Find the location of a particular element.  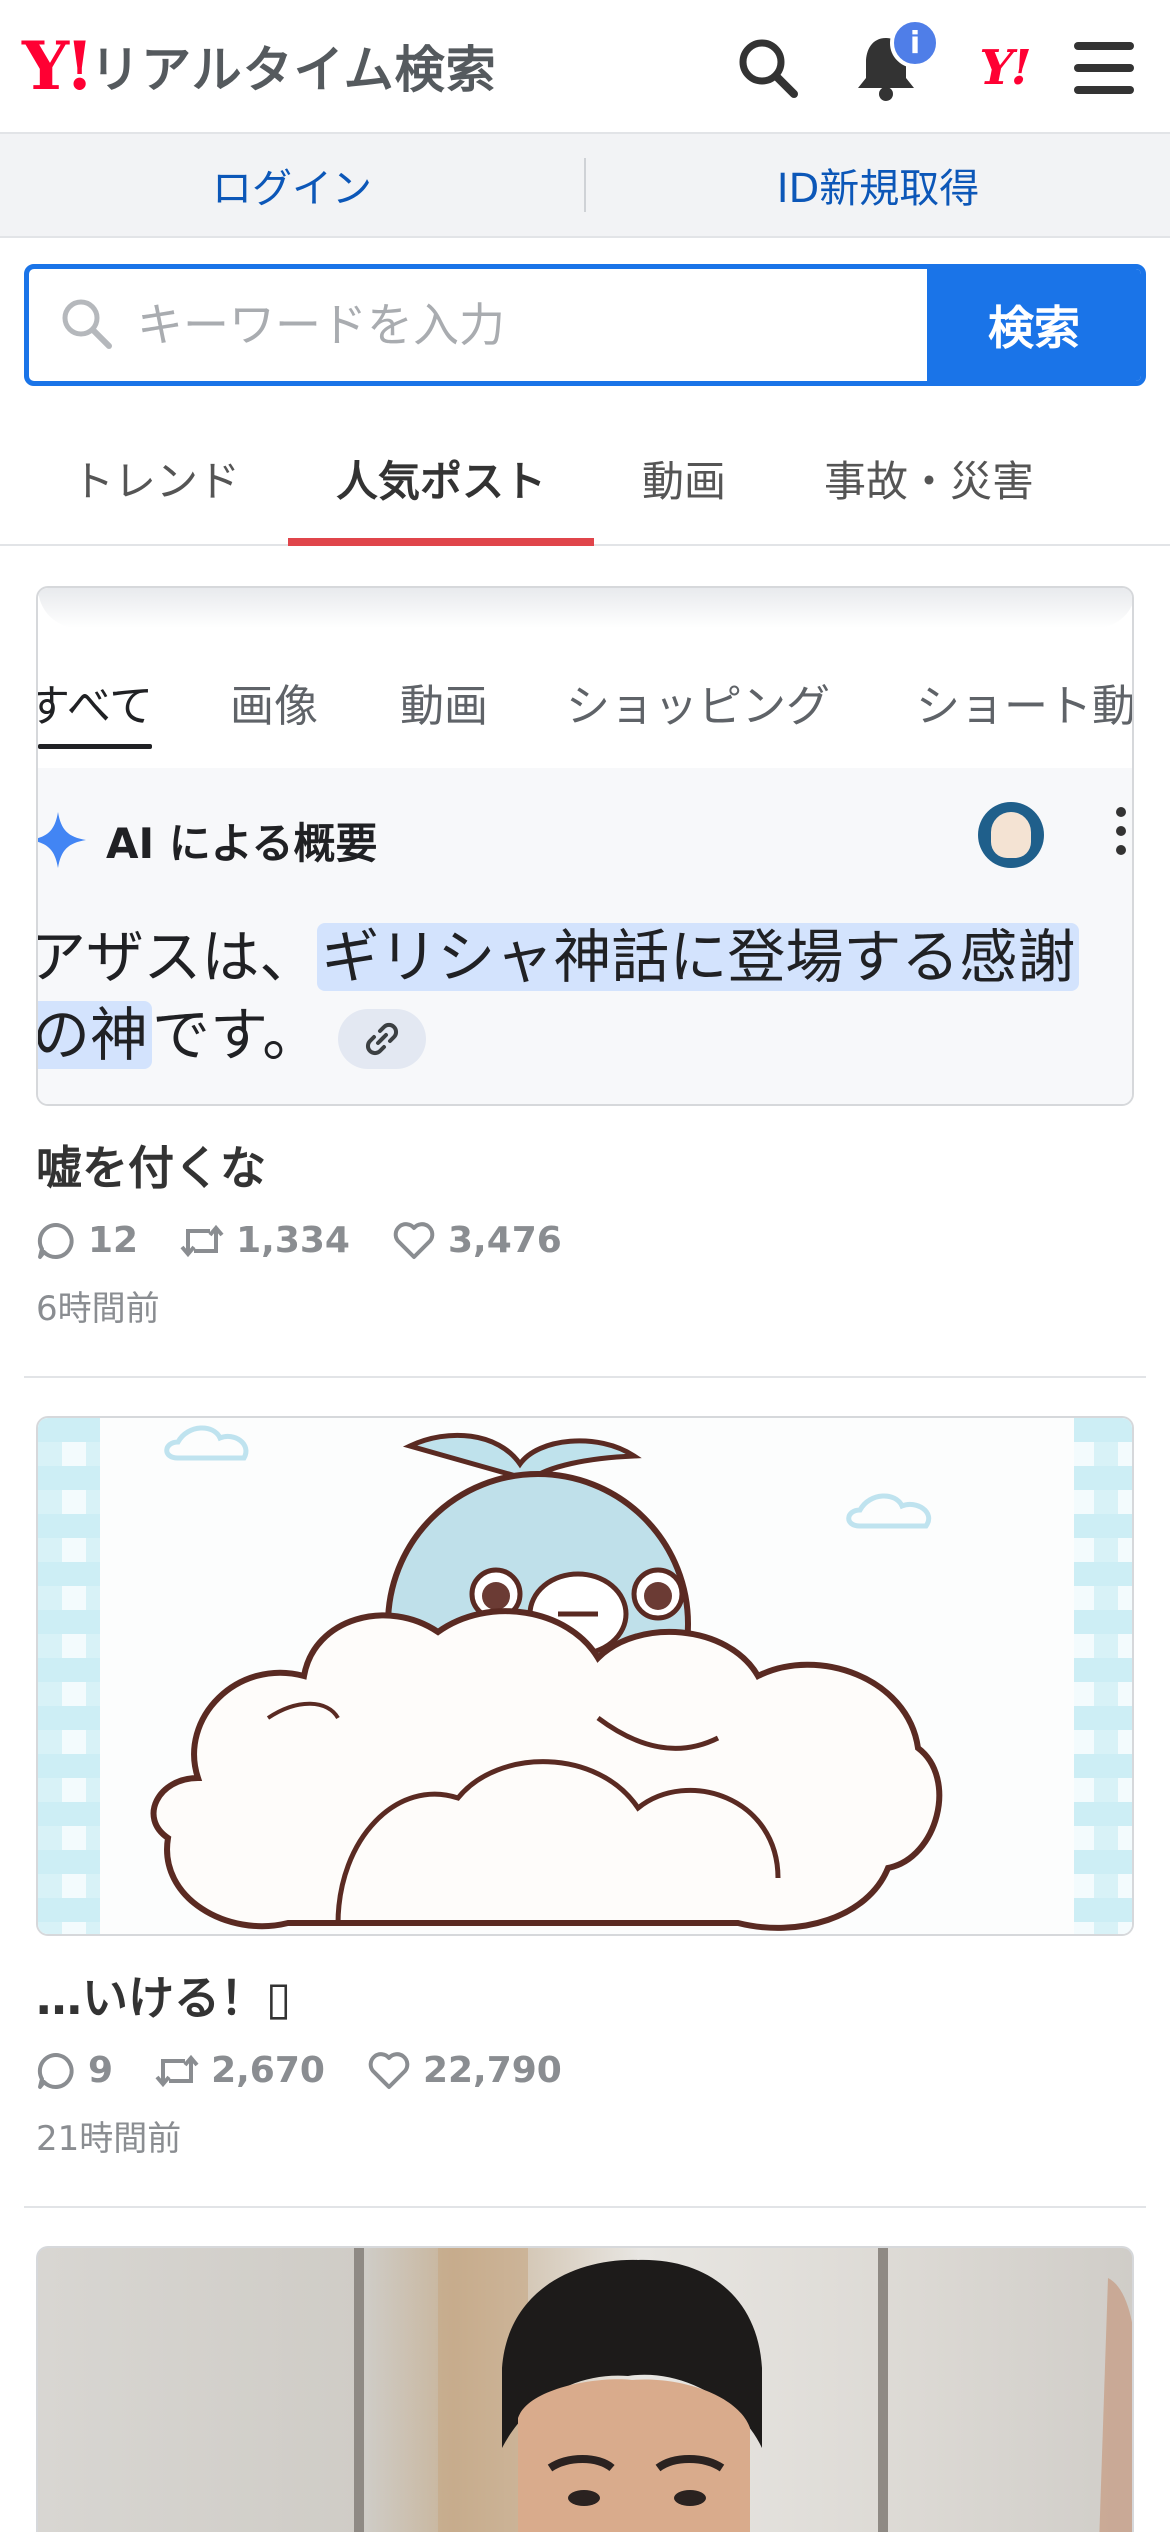

search-input is located at coordinates (497, 325).